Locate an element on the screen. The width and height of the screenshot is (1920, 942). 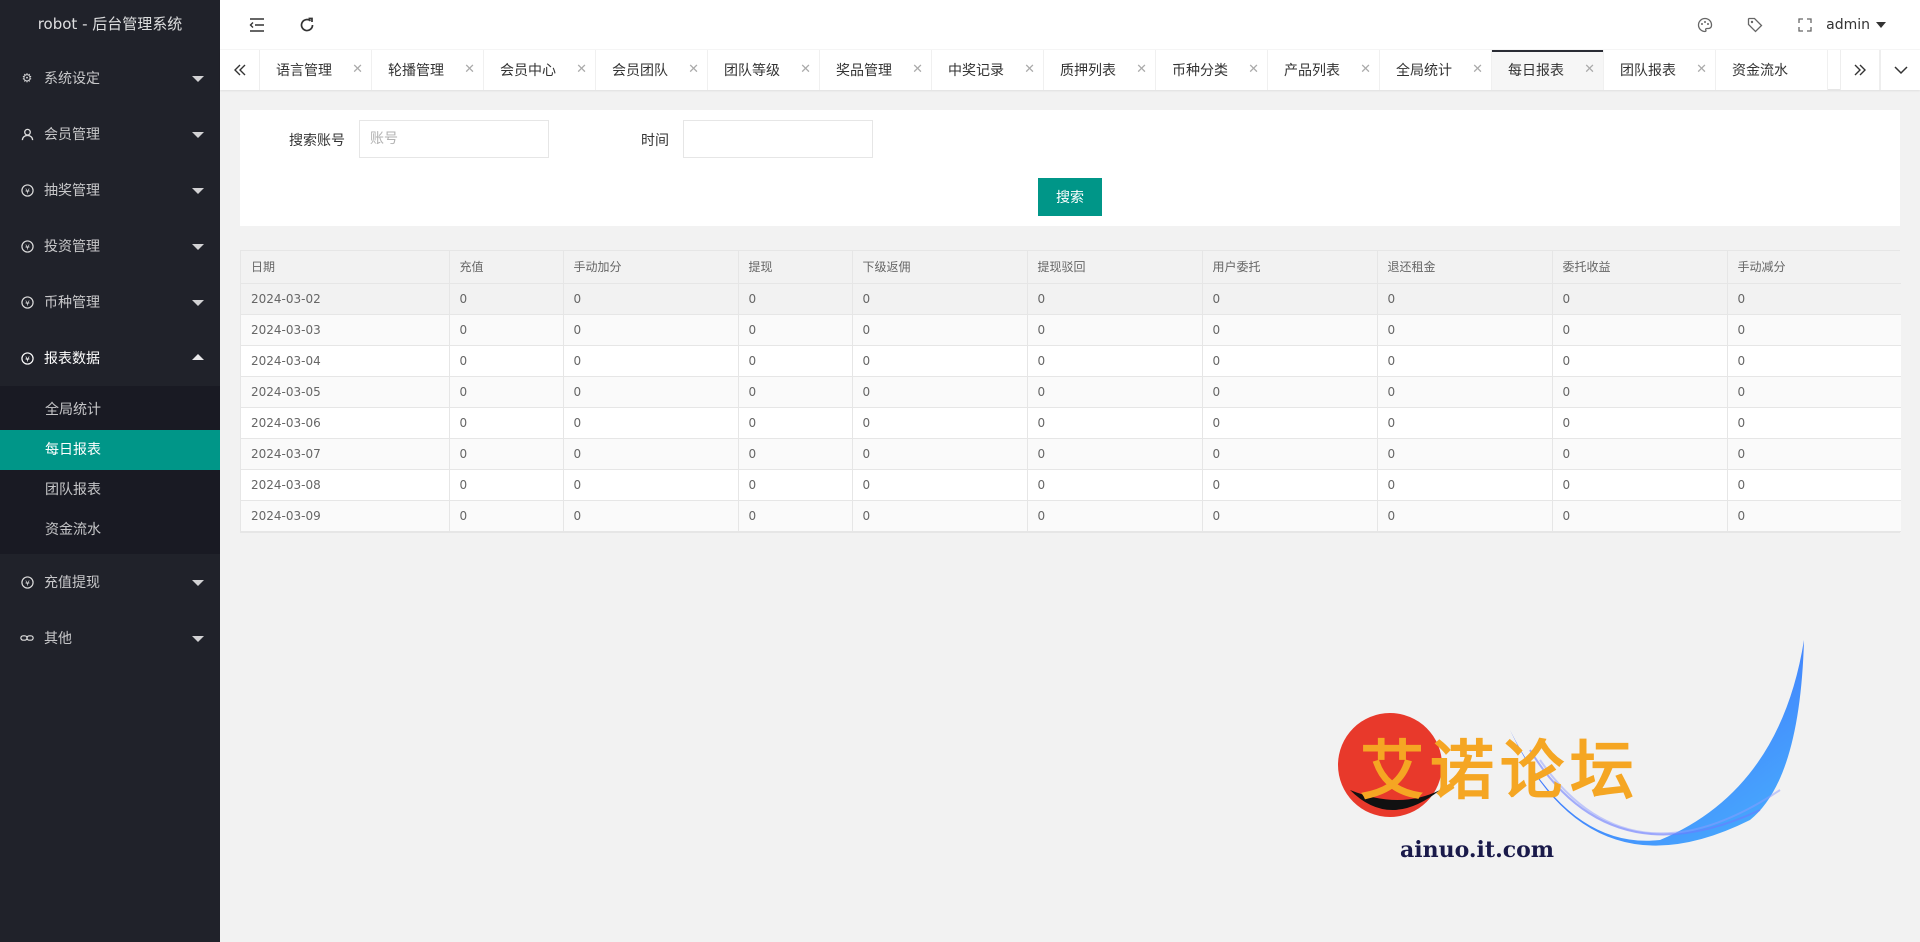
user-icon is located at coordinates (27, 134).